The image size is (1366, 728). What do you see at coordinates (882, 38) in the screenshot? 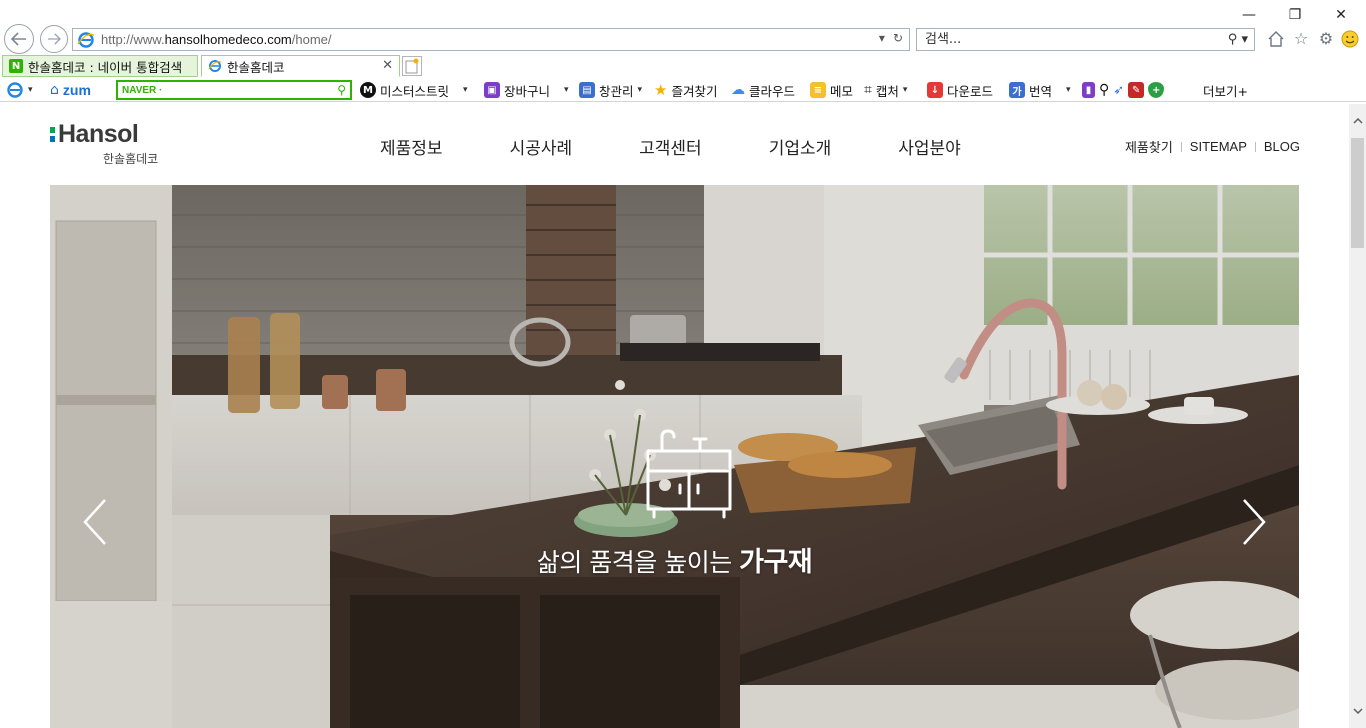
I see `dropdown-caret-icon: ▾` at bounding box center [882, 38].